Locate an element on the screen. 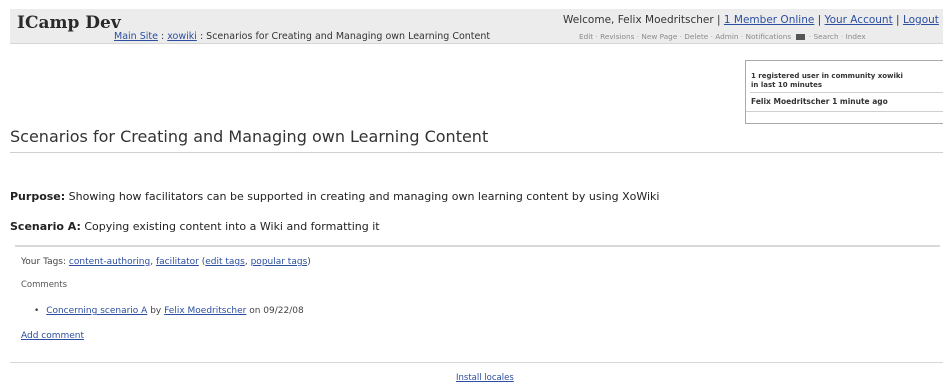 The width and height of the screenshot is (943, 383). comment-author-link: Felix Moedritscher is located at coordinates (205, 311).